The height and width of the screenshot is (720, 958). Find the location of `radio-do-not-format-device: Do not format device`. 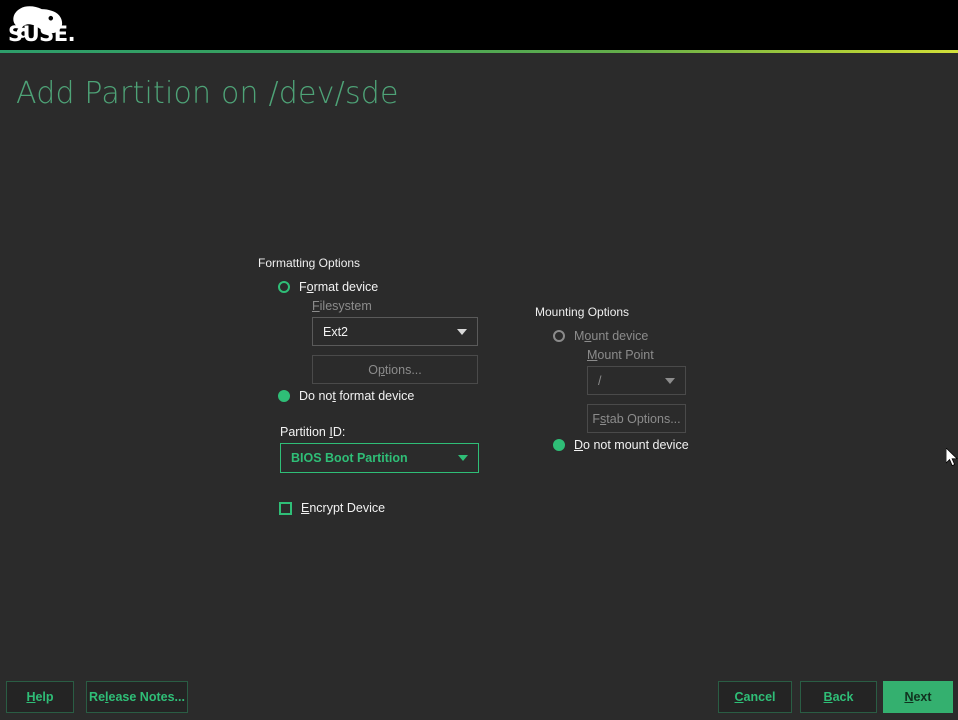

radio-do-not-format-device: Do not format device is located at coordinates (346, 396).